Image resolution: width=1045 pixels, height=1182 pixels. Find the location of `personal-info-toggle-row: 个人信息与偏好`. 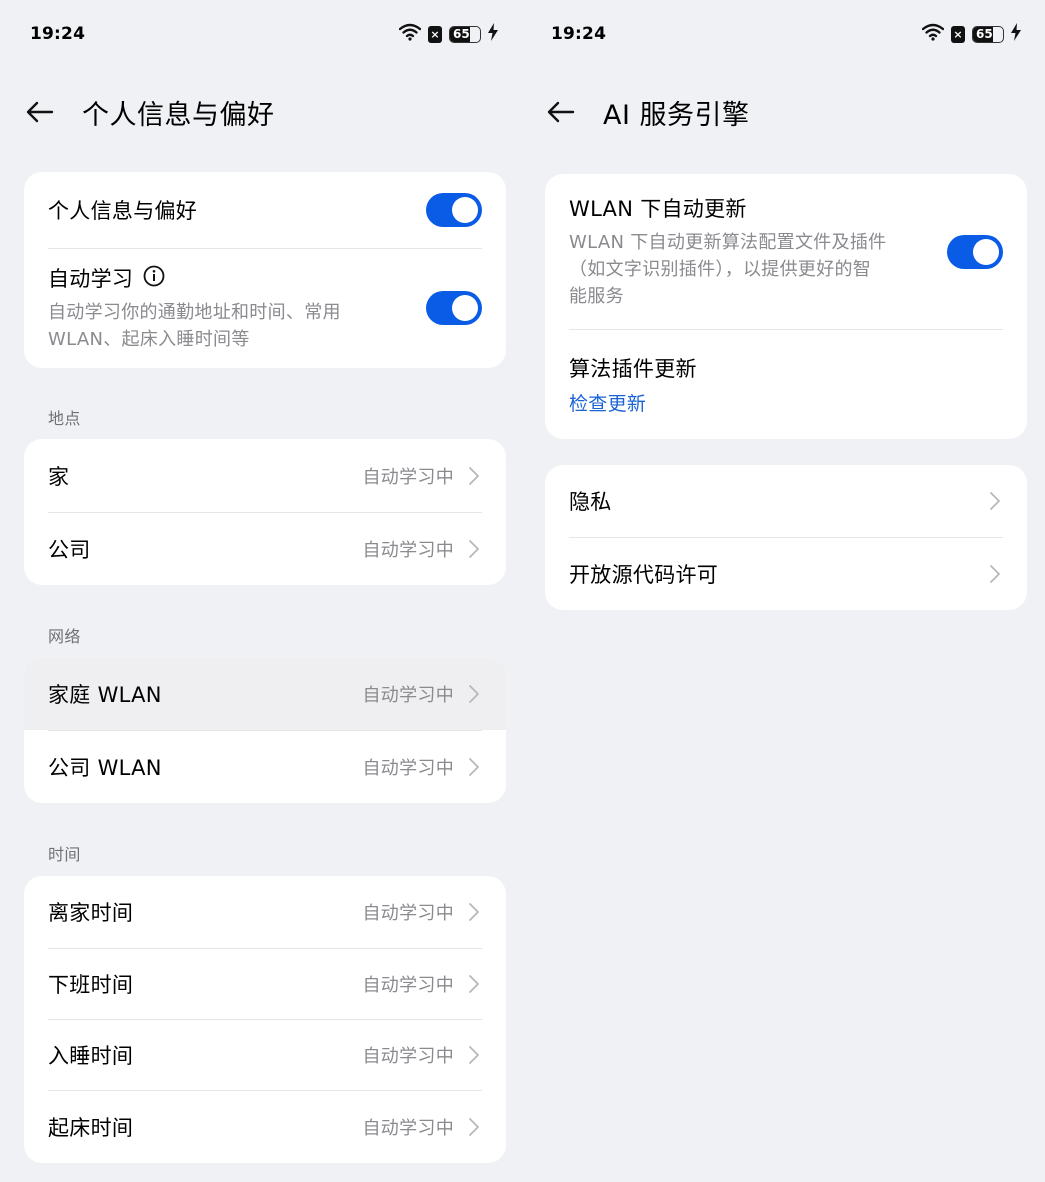

personal-info-toggle-row: 个人信息与偏好 is located at coordinates (265, 210).